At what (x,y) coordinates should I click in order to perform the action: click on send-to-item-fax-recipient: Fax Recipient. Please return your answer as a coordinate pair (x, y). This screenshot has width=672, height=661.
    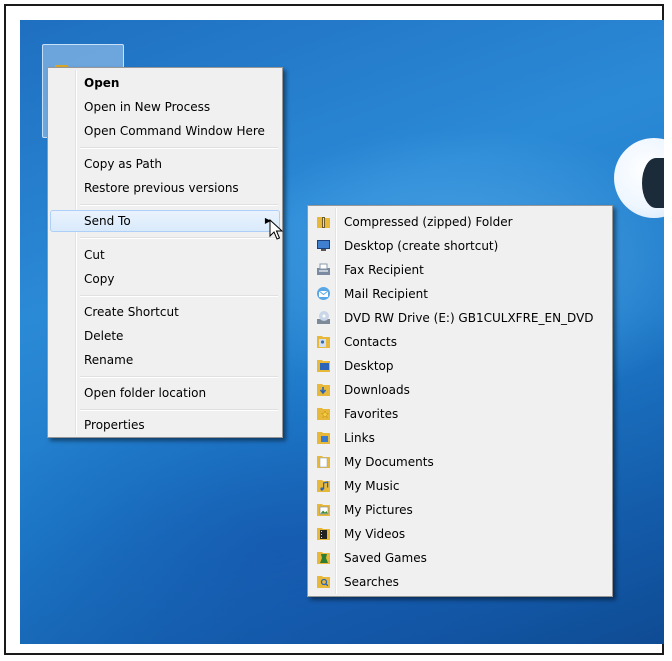
    Looking at the image, I should click on (460, 270).